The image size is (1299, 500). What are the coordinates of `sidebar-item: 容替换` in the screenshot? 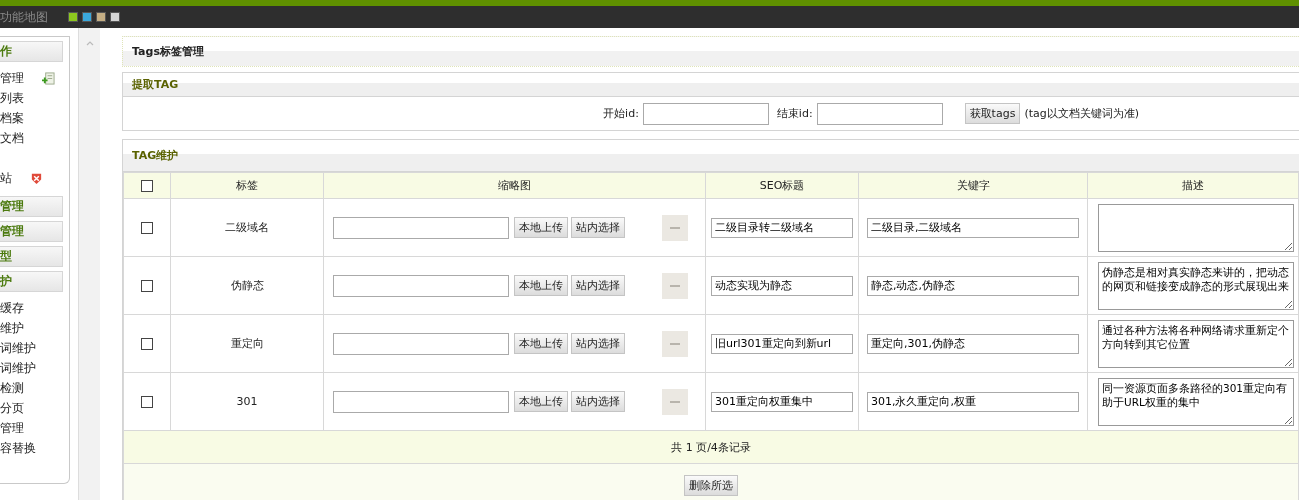 It's located at (18, 448).